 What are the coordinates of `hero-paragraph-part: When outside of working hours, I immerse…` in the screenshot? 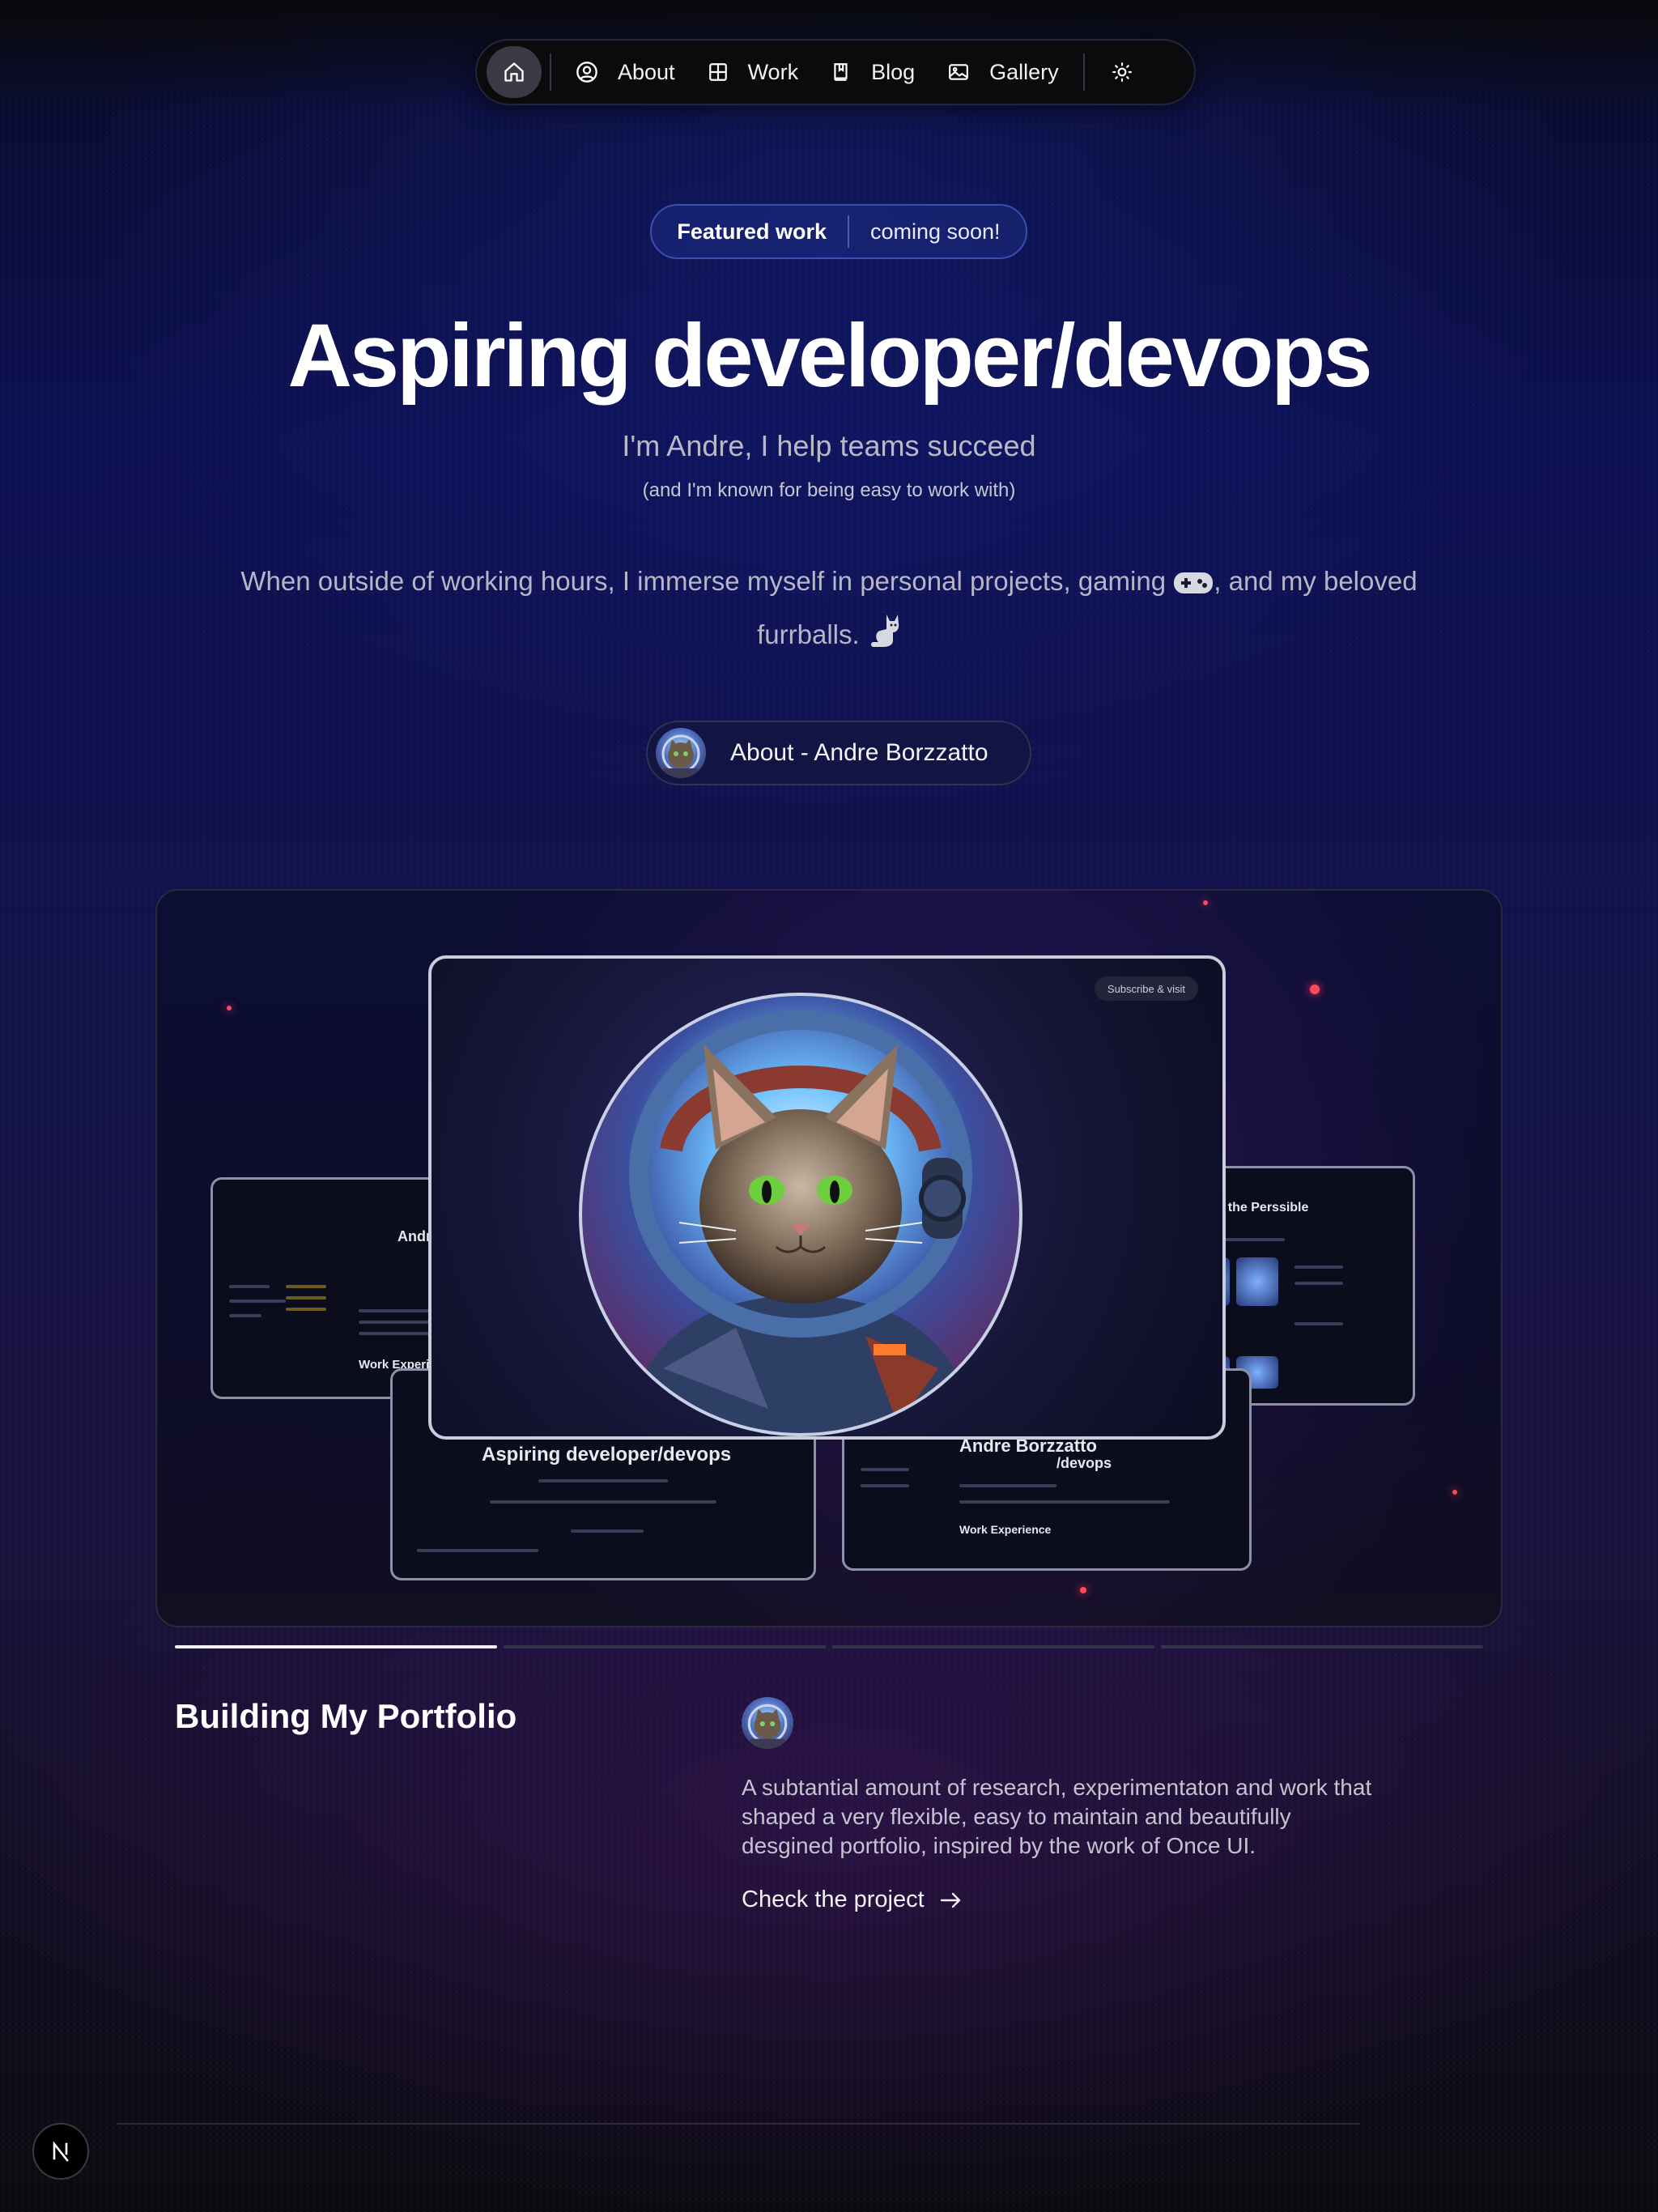 It's located at (703, 581).